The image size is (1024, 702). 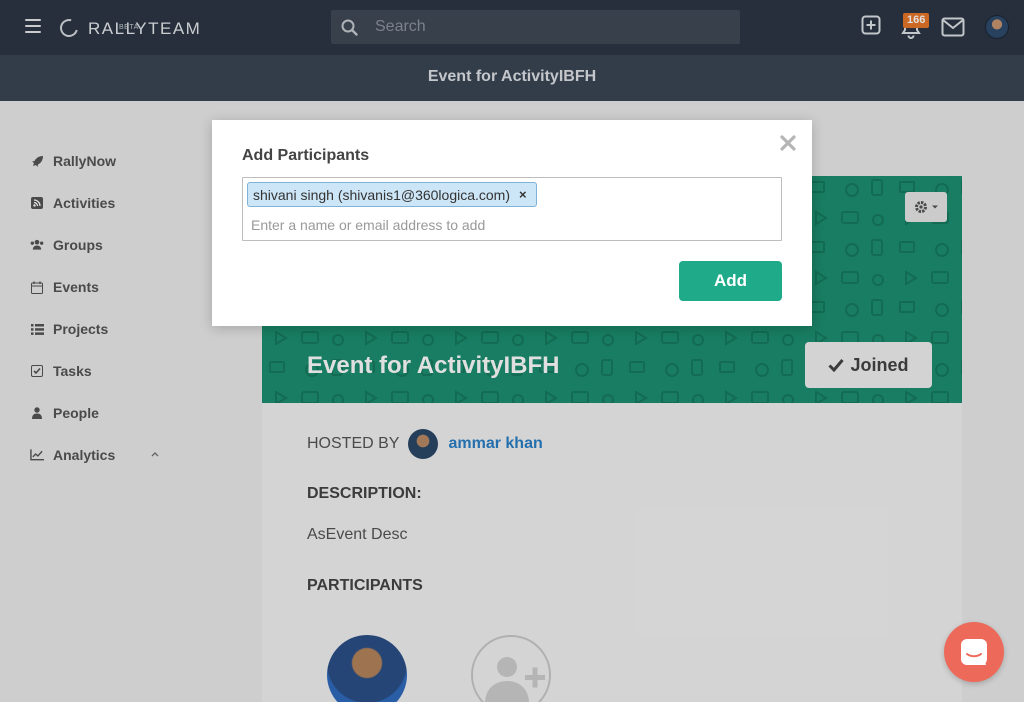 I want to click on participant-search-input, so click(x=511, y=225).